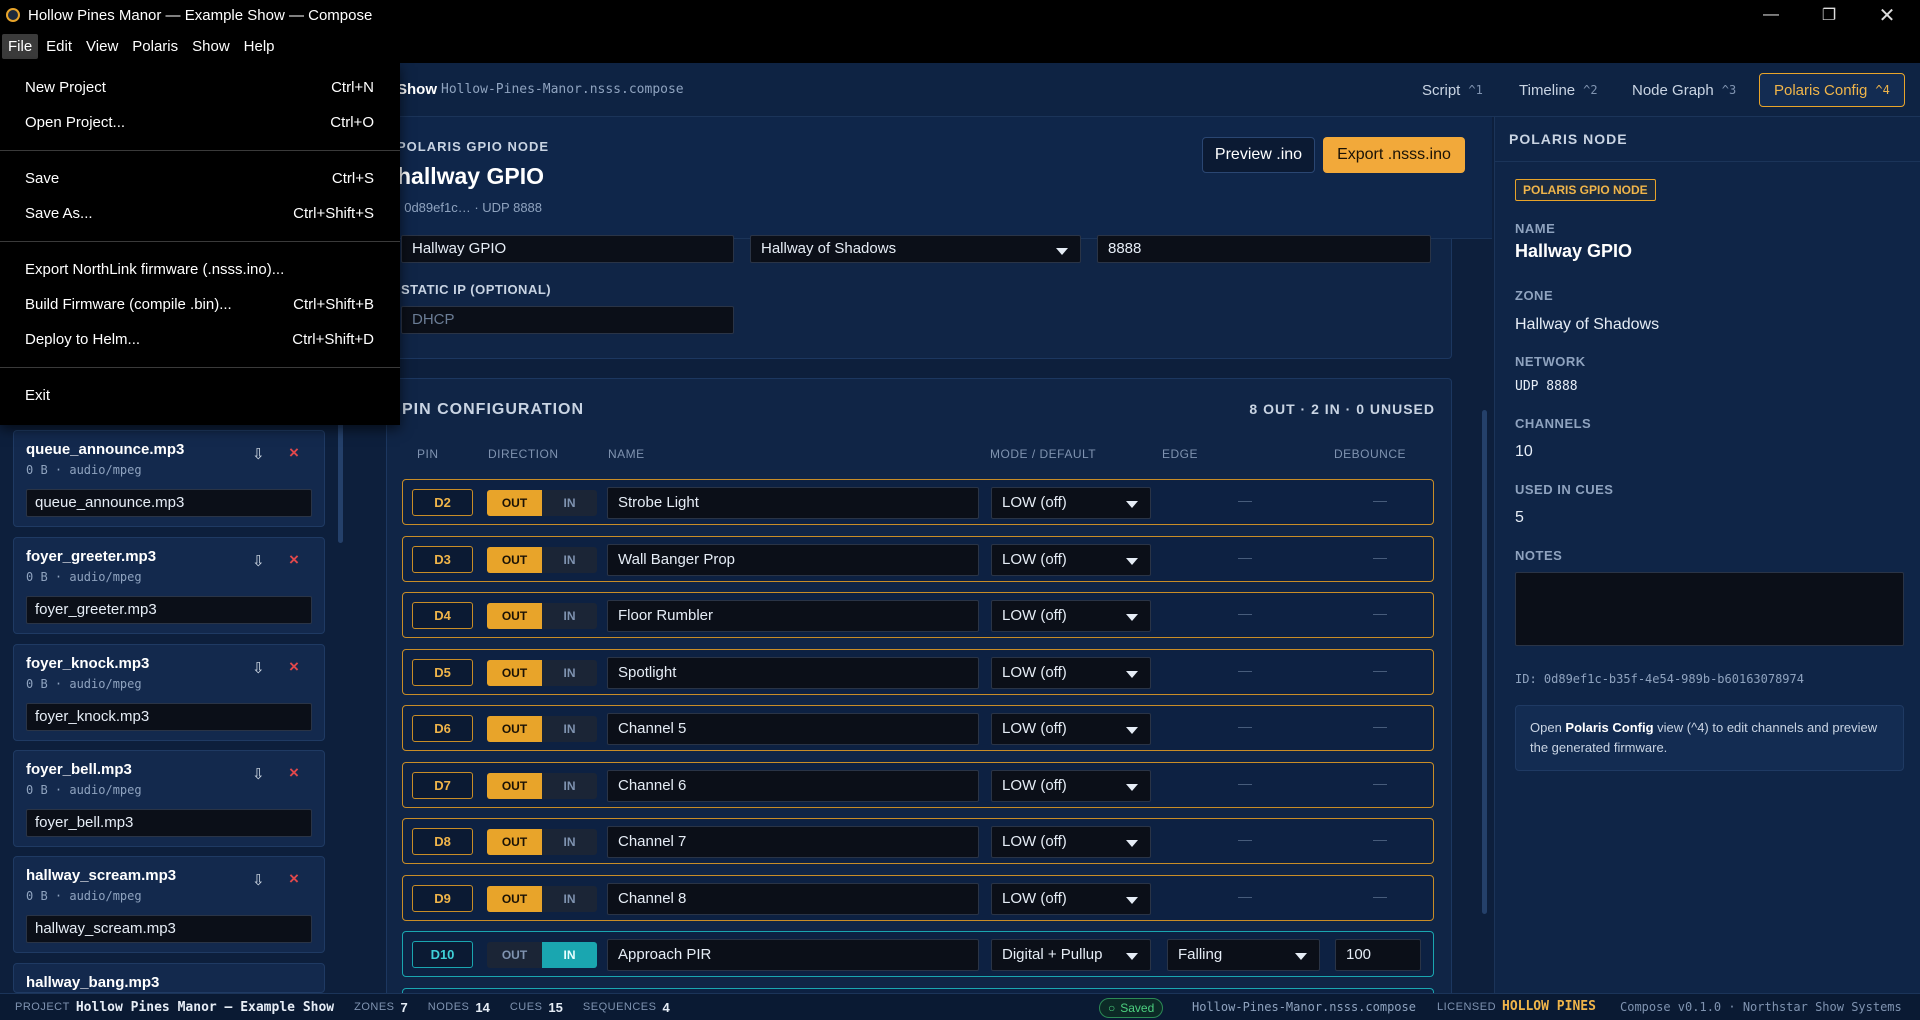 Image resolution: width=1920 pixels, height=1020 pixels. I want to click on restore-icon: ❐, so click(1829, 15).